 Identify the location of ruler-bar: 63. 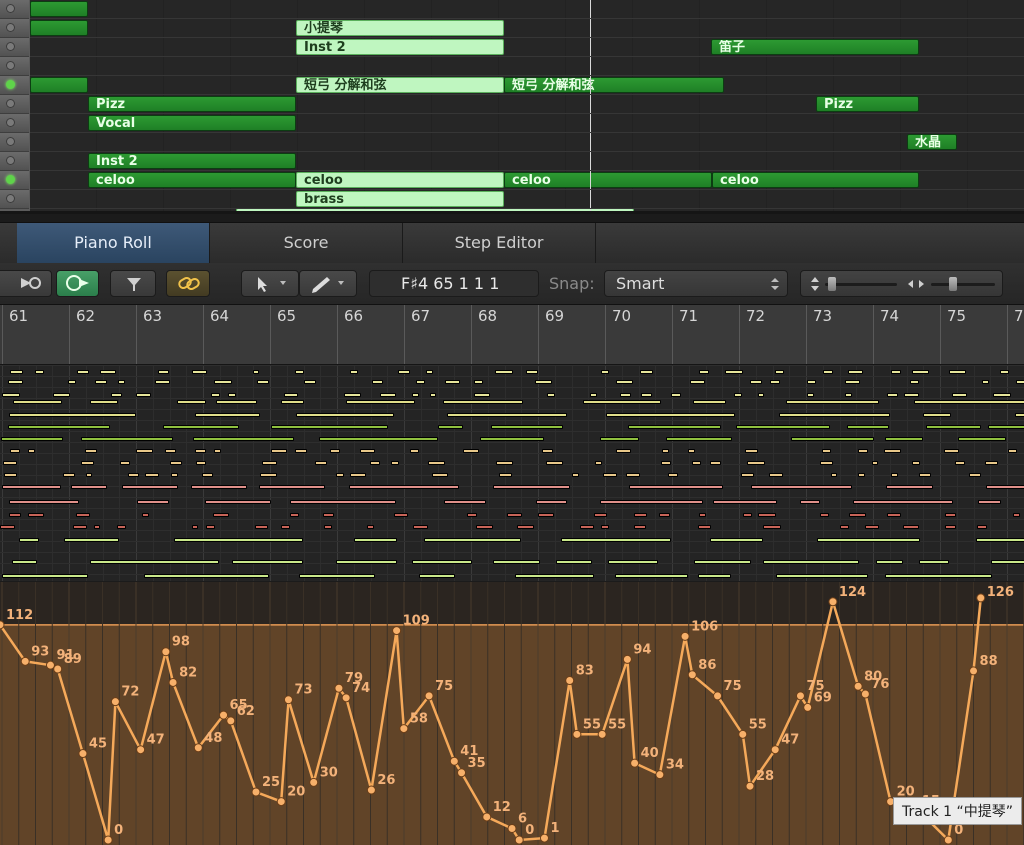
(149, 334).